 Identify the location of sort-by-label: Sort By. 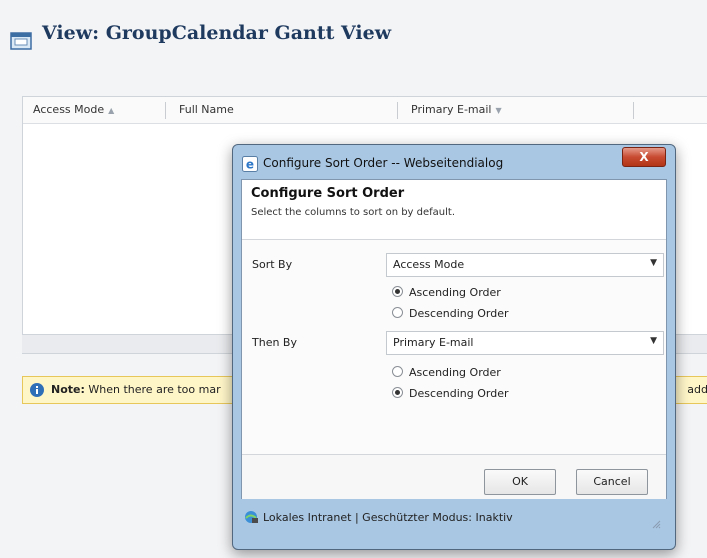
(272, 264).